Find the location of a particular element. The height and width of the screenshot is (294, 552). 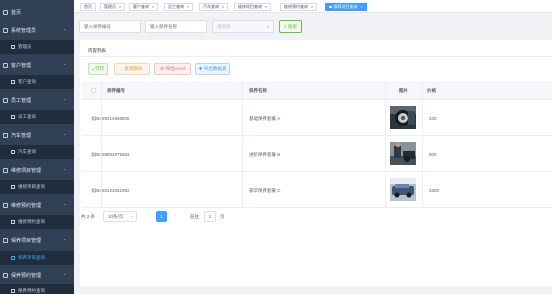

tab-label: 员工查询 is located at coordinates (176, 6).